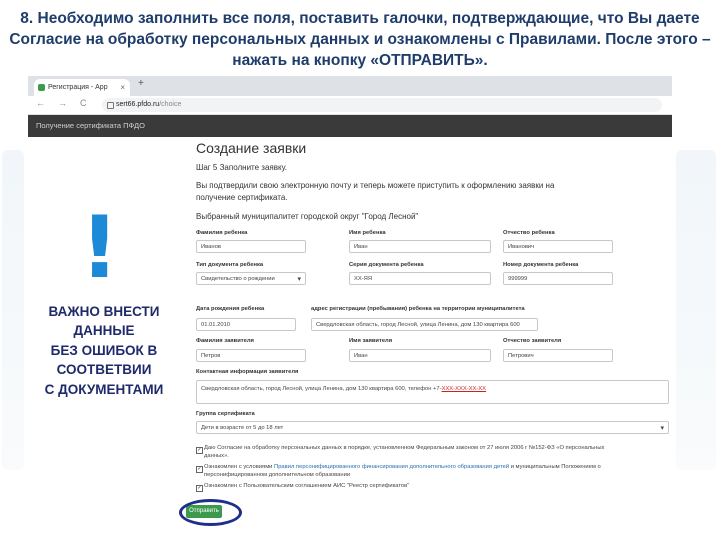 This screenshot has height=540, width=720. What do you see at coordinates (83, 103) in the screenshot?
I see `reload-icon: C` at bounding box center [83, 103].